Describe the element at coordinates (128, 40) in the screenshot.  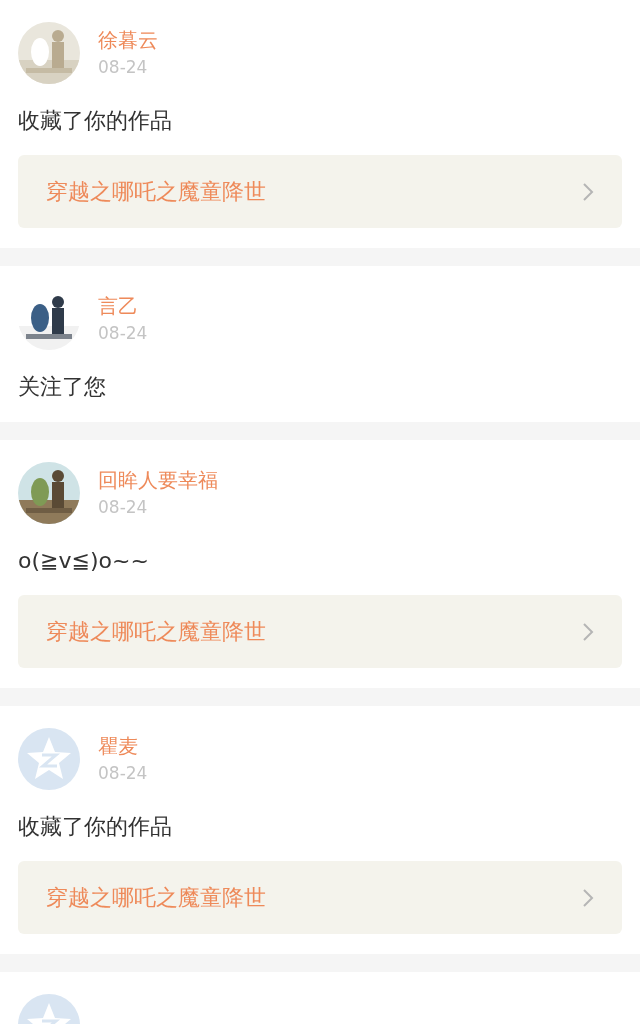
I see `user-name: 徐暮云` at that location.